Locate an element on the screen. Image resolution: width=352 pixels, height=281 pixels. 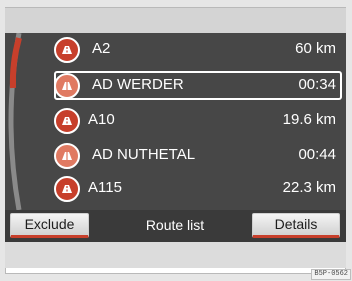
top-status-bar is located at coordinates (175, 20).